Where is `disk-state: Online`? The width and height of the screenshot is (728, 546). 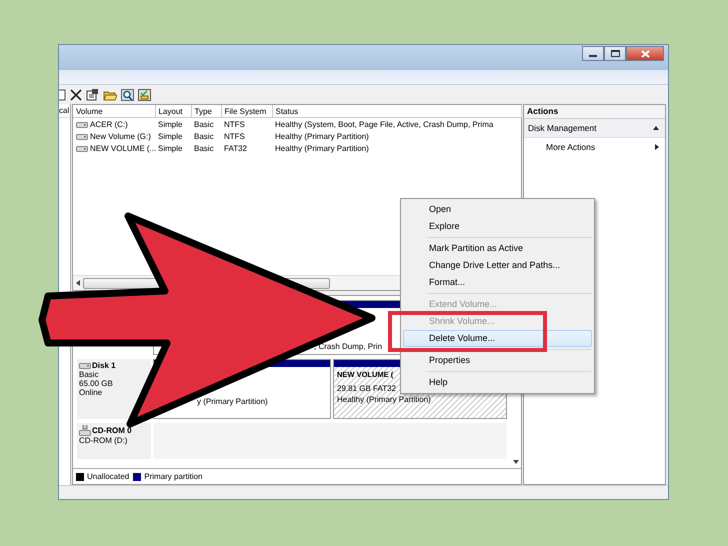 disk-state: Online is located at coordinates (91, 392).